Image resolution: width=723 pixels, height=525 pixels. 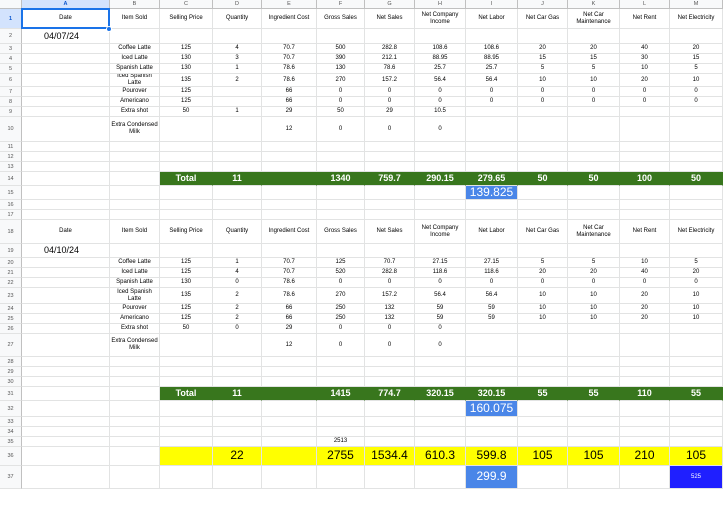 I want to click on column-header-l: L, so click(x=645, y=4).